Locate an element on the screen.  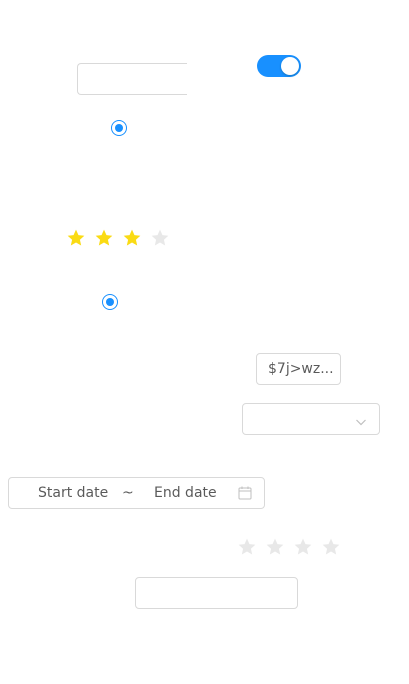
toggle-switch is located at coordinates (279, 66).